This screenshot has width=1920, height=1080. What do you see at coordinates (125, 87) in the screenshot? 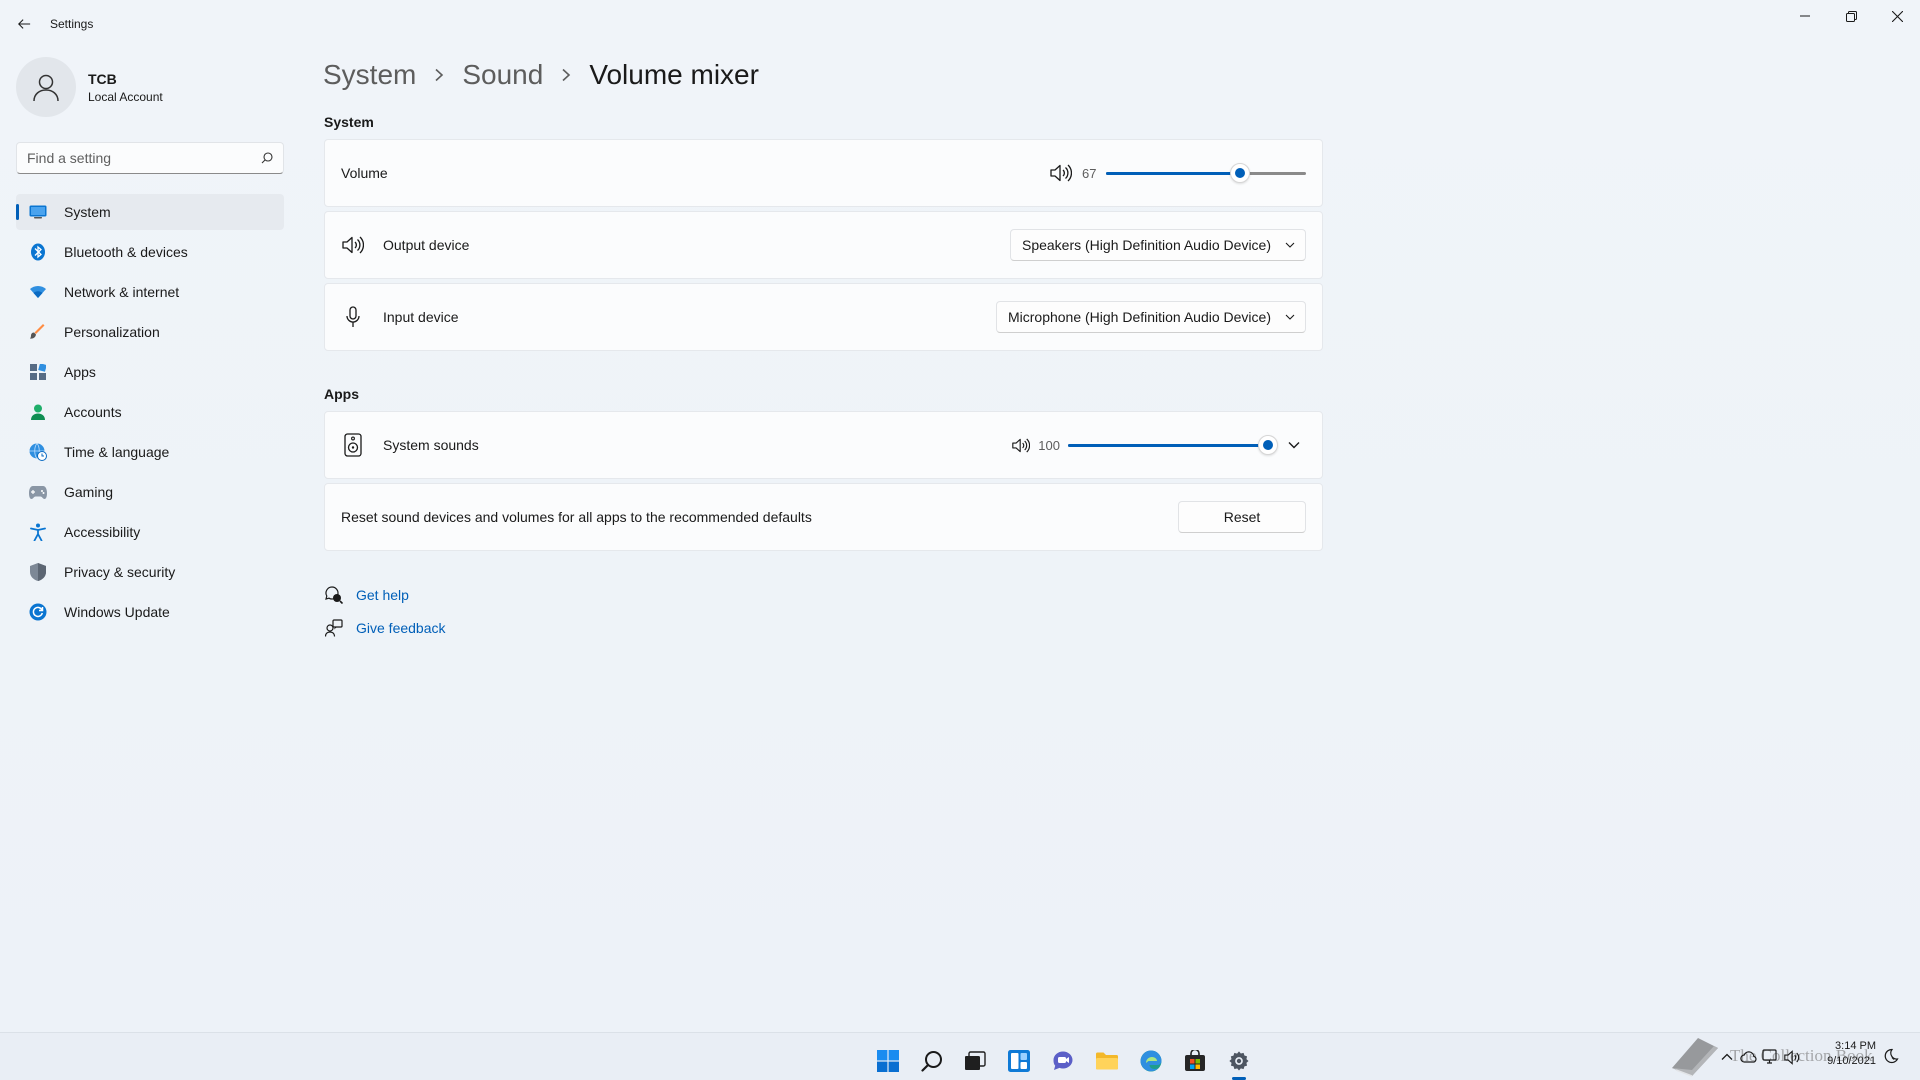
I see `profile-text: TCB Local Account` at bounding box center [125, 87].